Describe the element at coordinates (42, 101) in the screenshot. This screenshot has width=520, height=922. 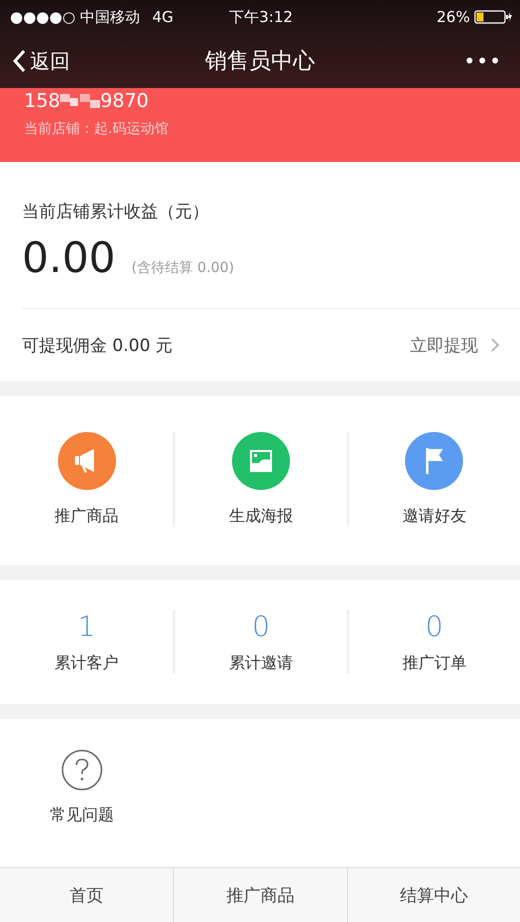
I see `phone-number-start: 158` at that location.